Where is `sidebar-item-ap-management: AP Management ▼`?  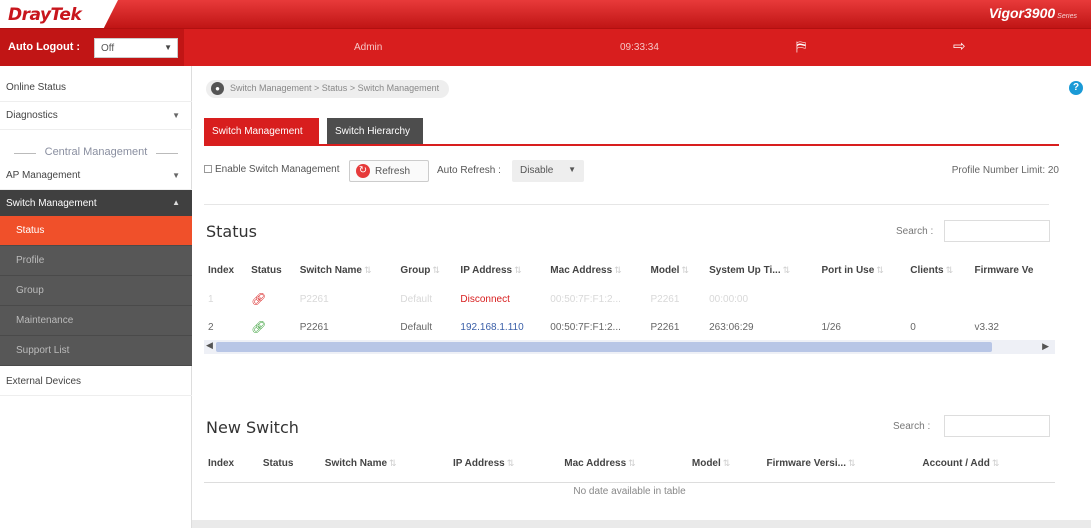 sidebar-item-ap-management: AP Management ▼ is located at coordinates (96, 176).